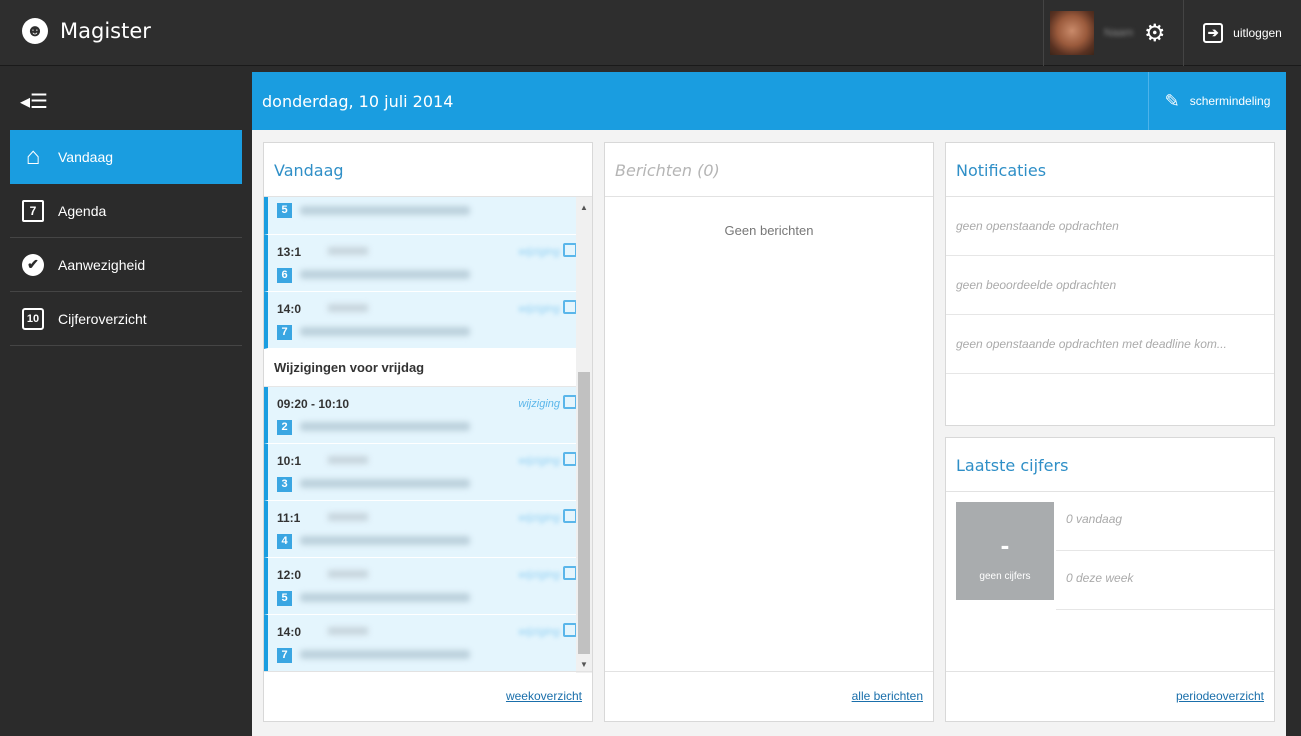  Describe the element at coordinates (1110, 465) in the screenshot. I see `panel-title: Laatste cijfers` at that location.